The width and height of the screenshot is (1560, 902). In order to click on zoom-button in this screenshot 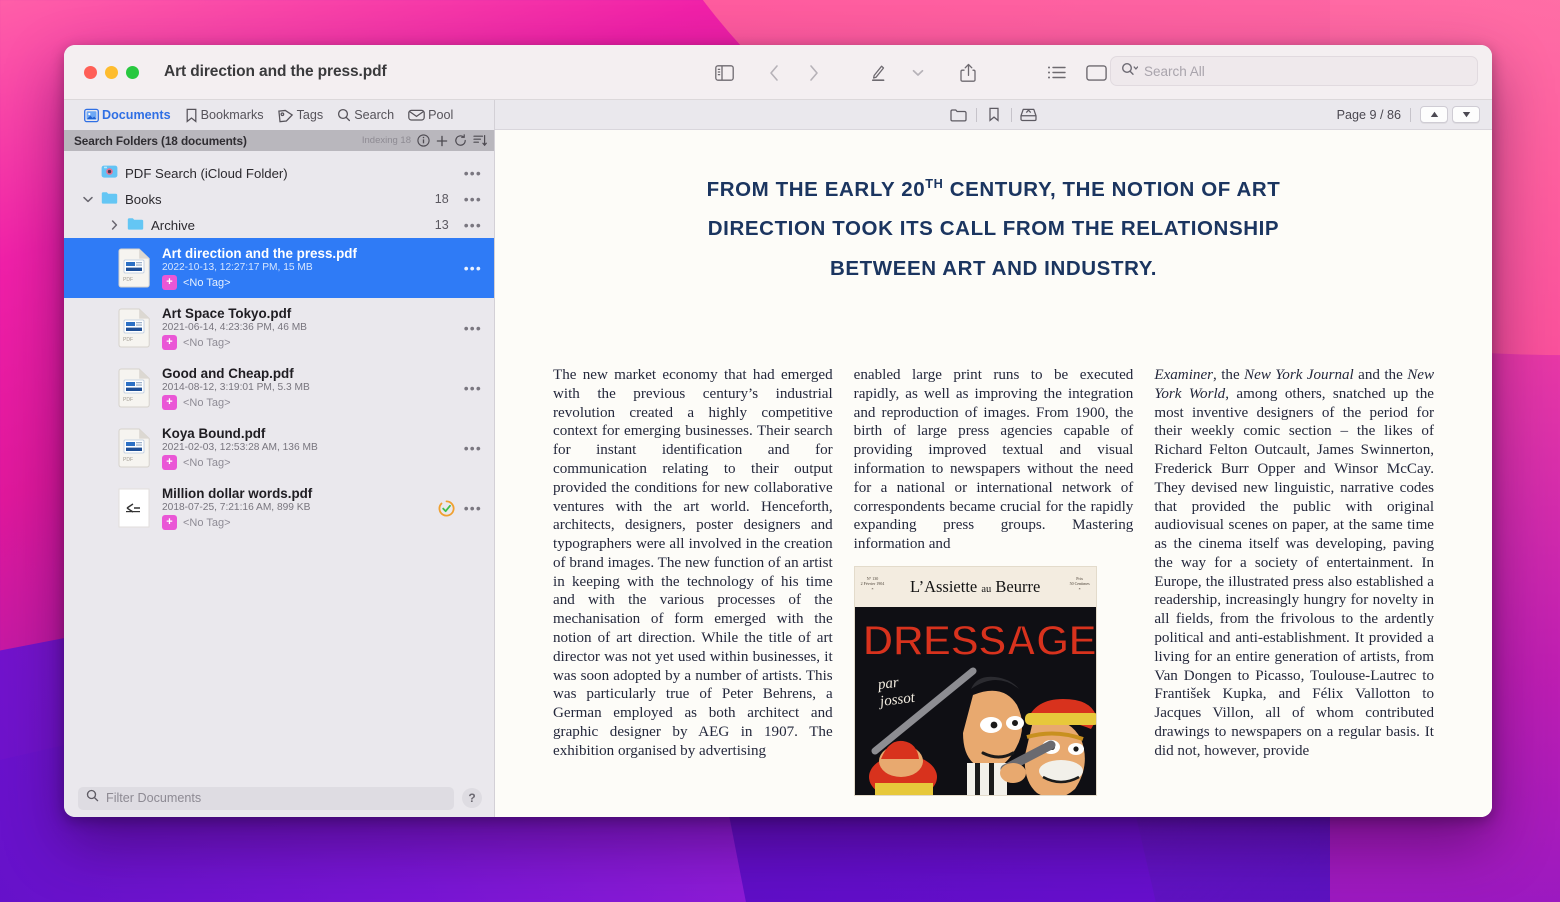, I will do `click(132, 72)`.